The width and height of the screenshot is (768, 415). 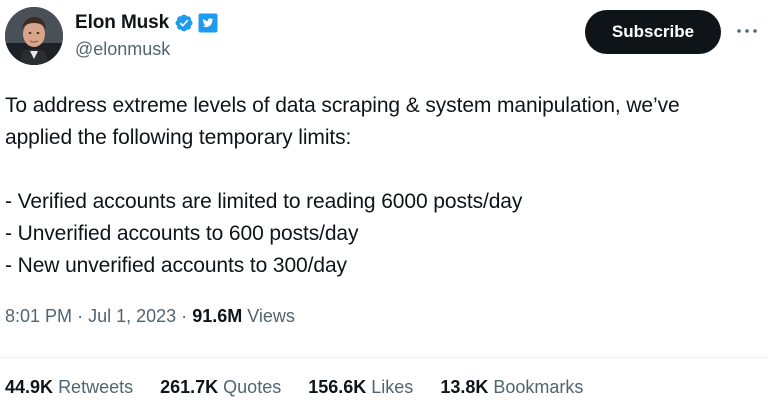 I want to click on retweets-count: 44.9K, so click(x=29, y=387).